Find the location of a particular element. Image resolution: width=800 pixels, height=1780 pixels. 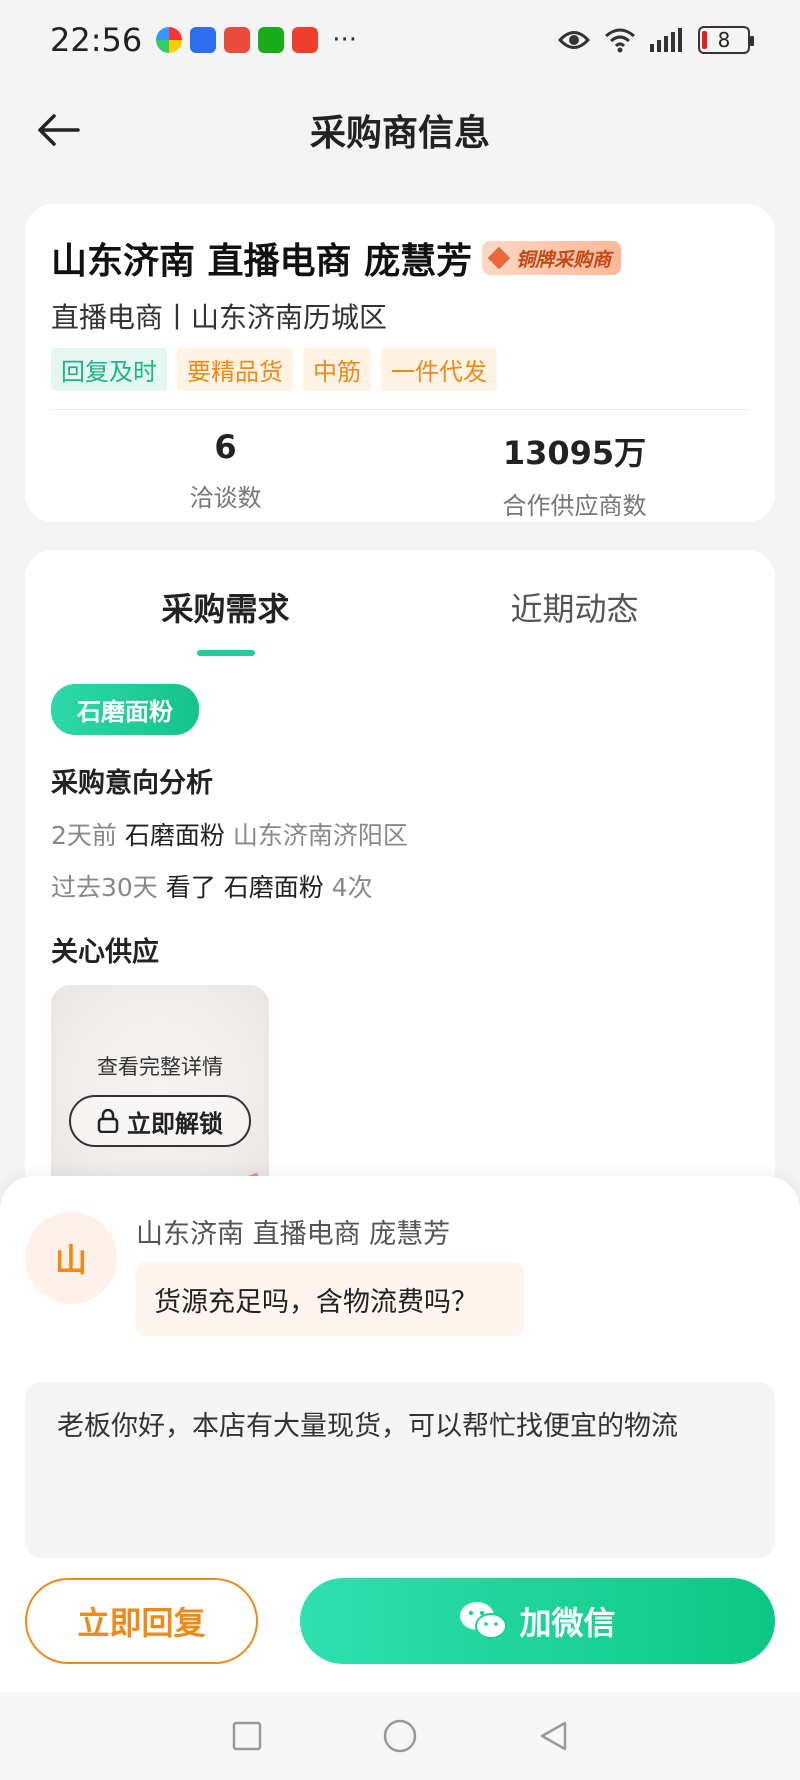

red-app-icon is located at coordinates (305, 40).